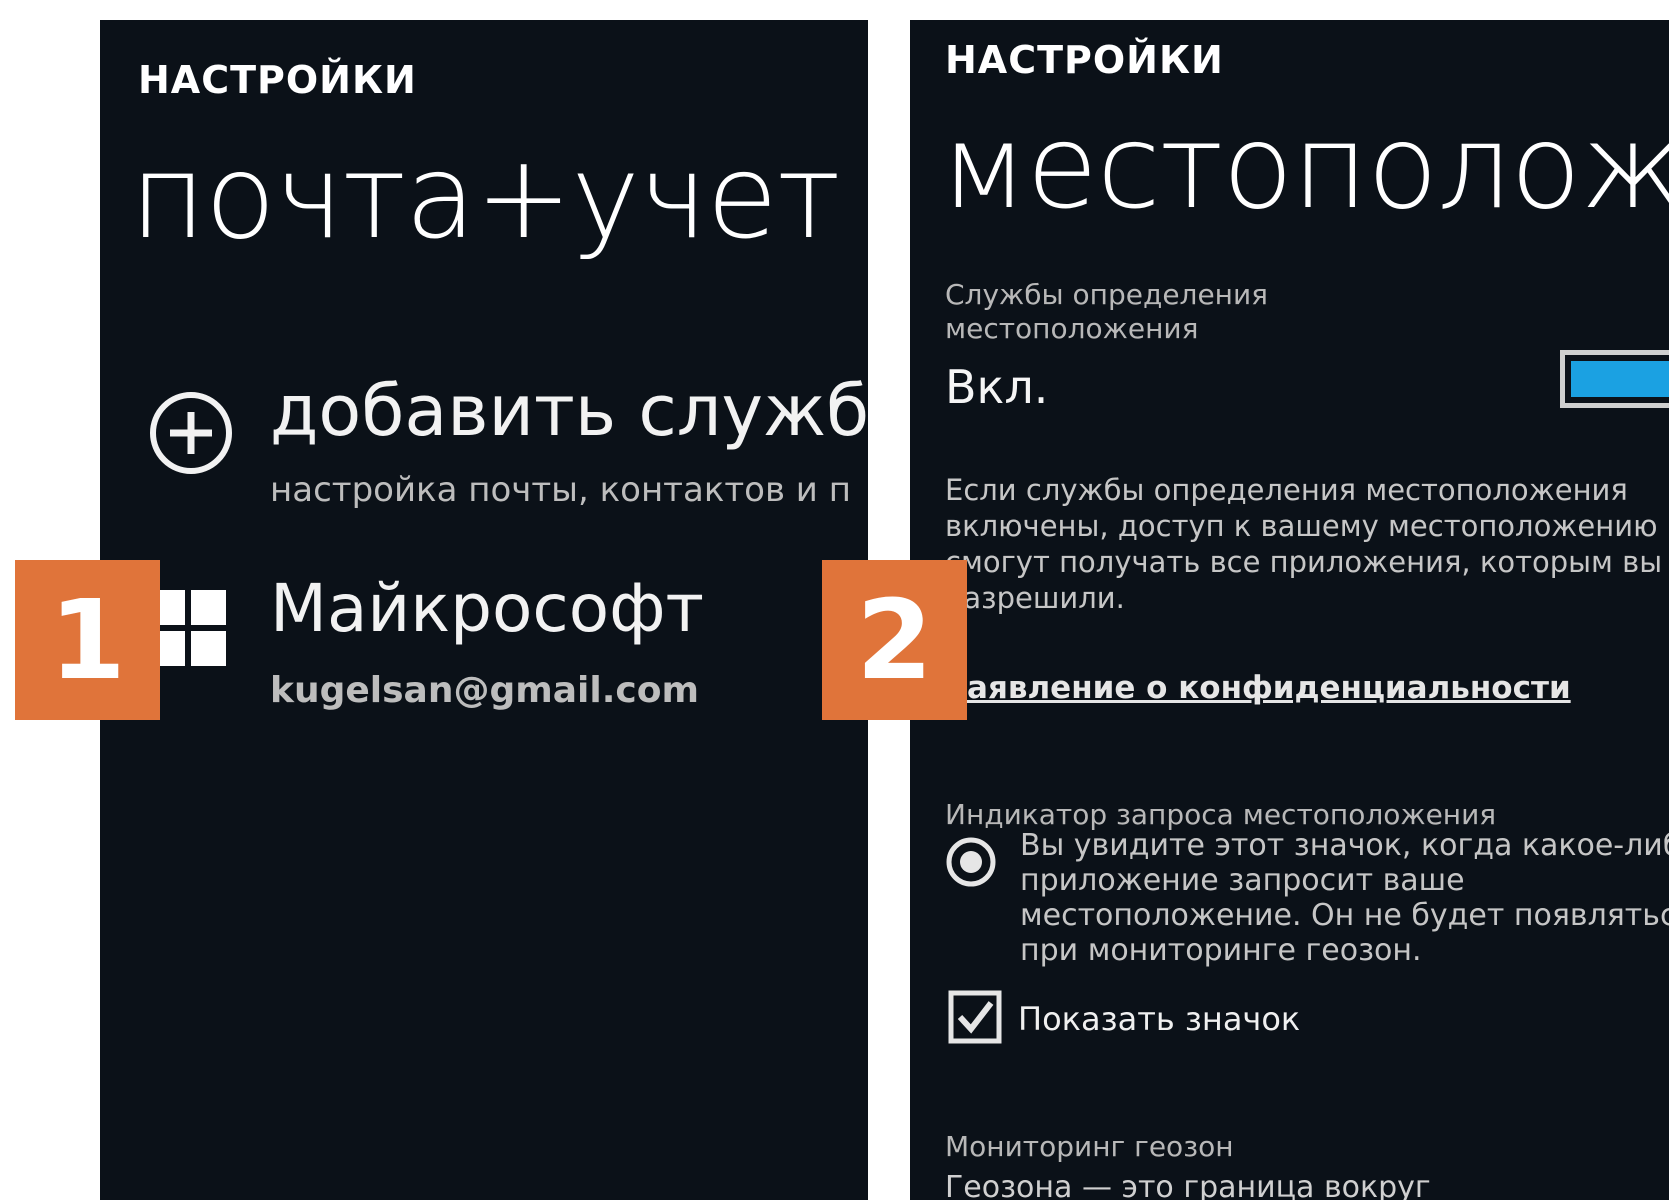 The width and height of the screenshot is (1669, 1200). I want to click on indicator-line: местоположение. Он не будет появляться, so click(1344, 915).